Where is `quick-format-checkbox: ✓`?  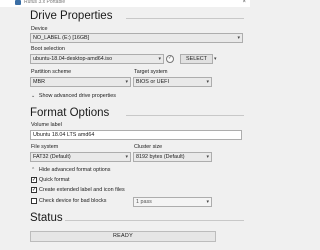 quick-format-checkbox: ✓ is located at coordinates (34, 180).